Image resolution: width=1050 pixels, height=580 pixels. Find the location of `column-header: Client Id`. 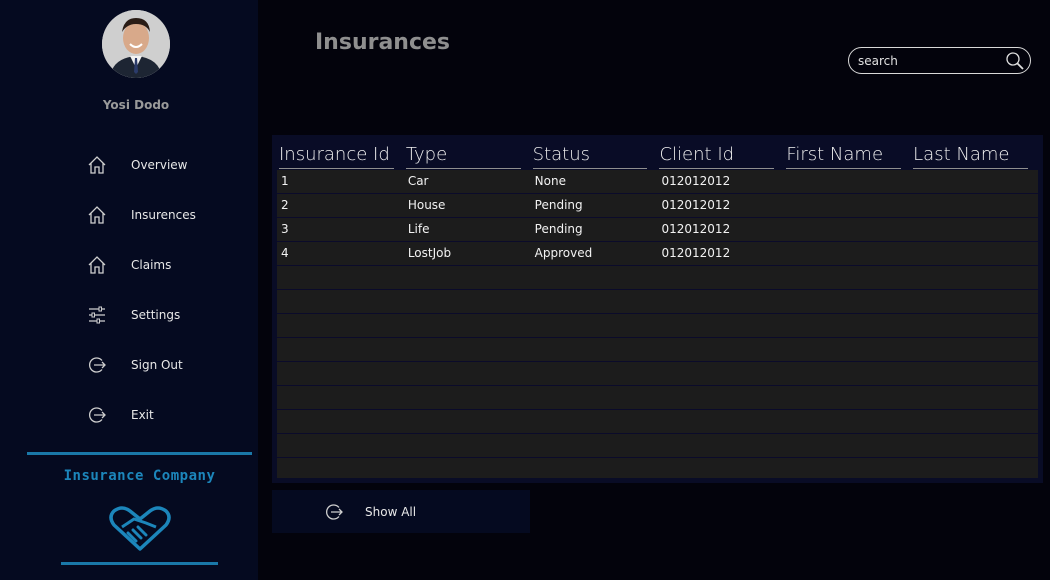

column-header: Client Id is located at coordinates (720, 155).